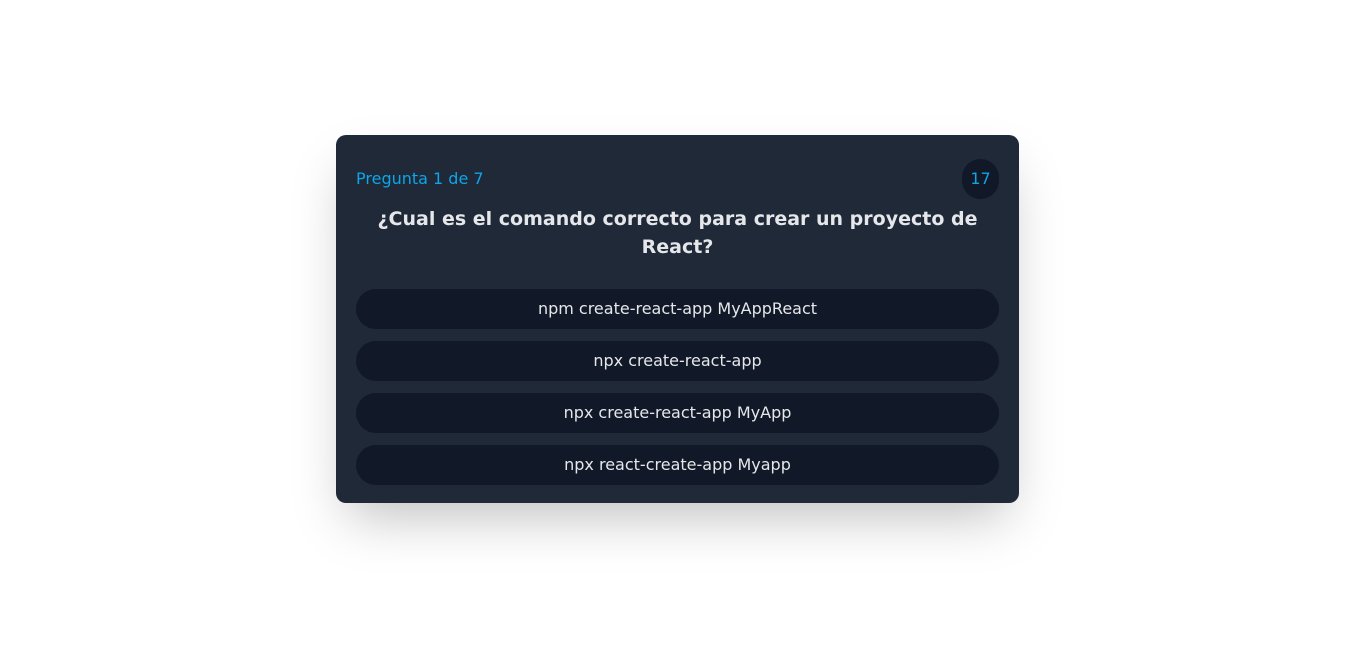  I want to click on question-counter: Pregunta 1 de 7, so click(420, 178).